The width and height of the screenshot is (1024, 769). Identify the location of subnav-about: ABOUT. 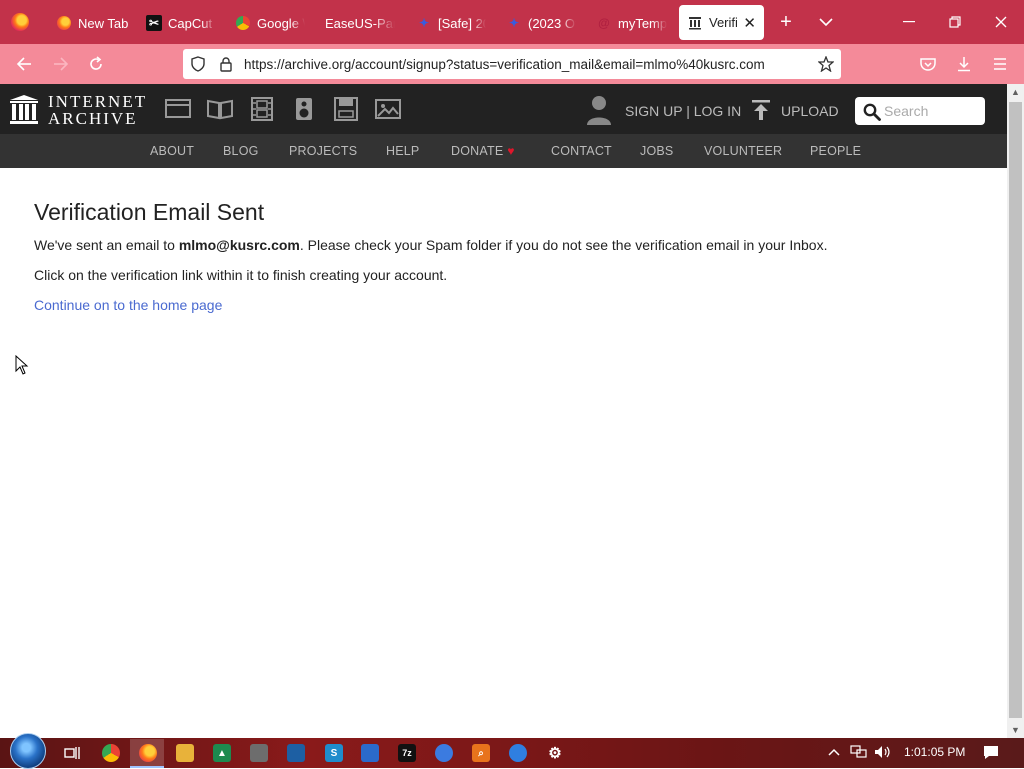
(172, 151).